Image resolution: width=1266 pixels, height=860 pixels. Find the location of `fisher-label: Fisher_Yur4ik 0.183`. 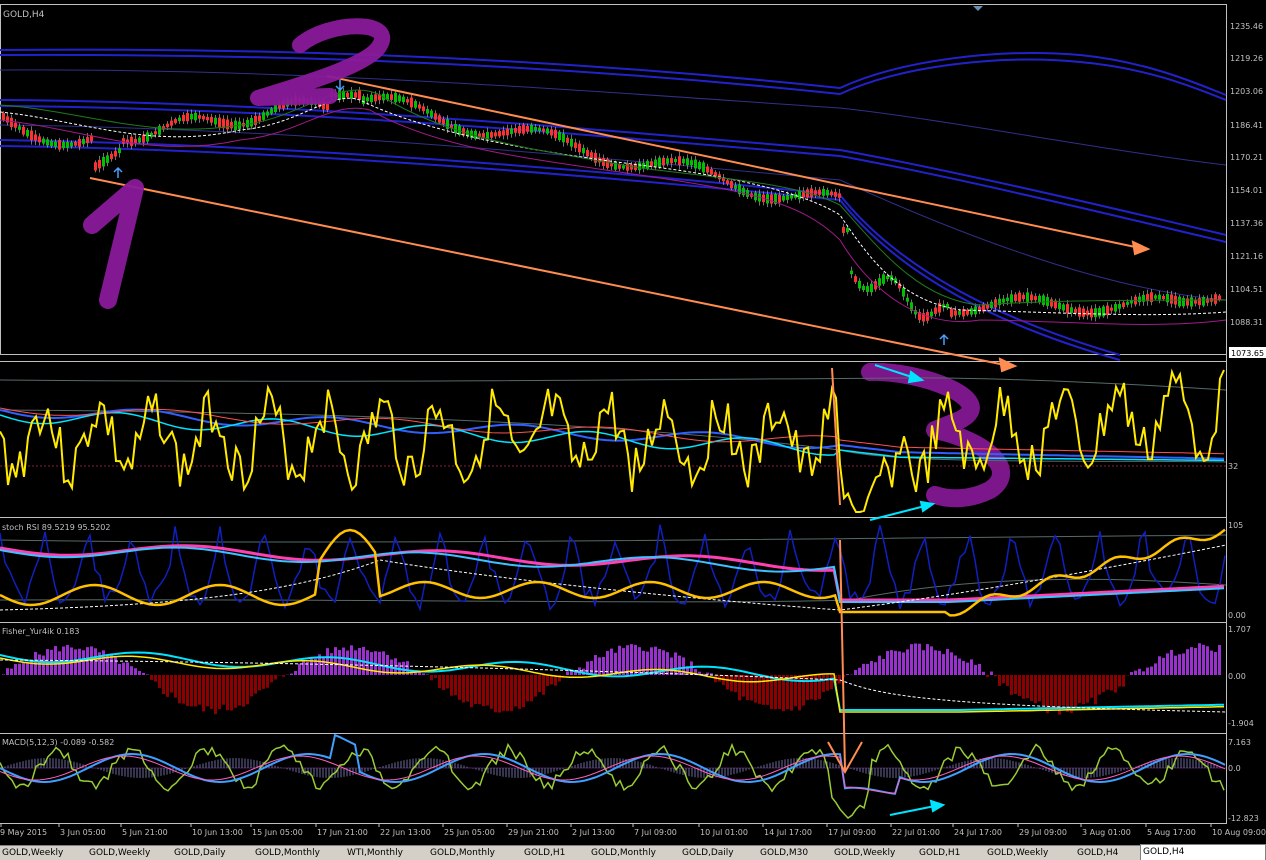

fisher-label: Fisher_Yur4ik 0.183 is located at coordinates (40, 631).